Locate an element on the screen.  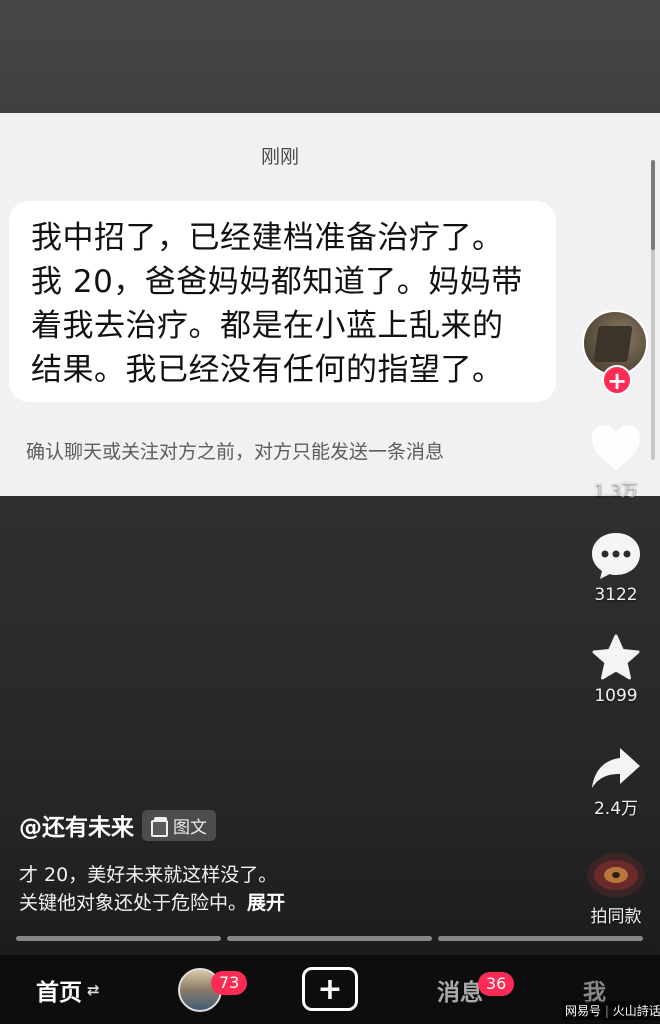
swap-icon: ⇄ is located at coordinates (93, 989).